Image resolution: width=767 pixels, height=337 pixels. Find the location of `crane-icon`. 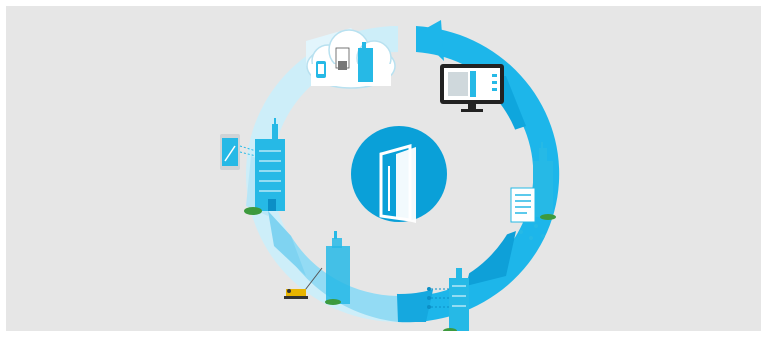

crane-icon is located at coordinates (296, 294).